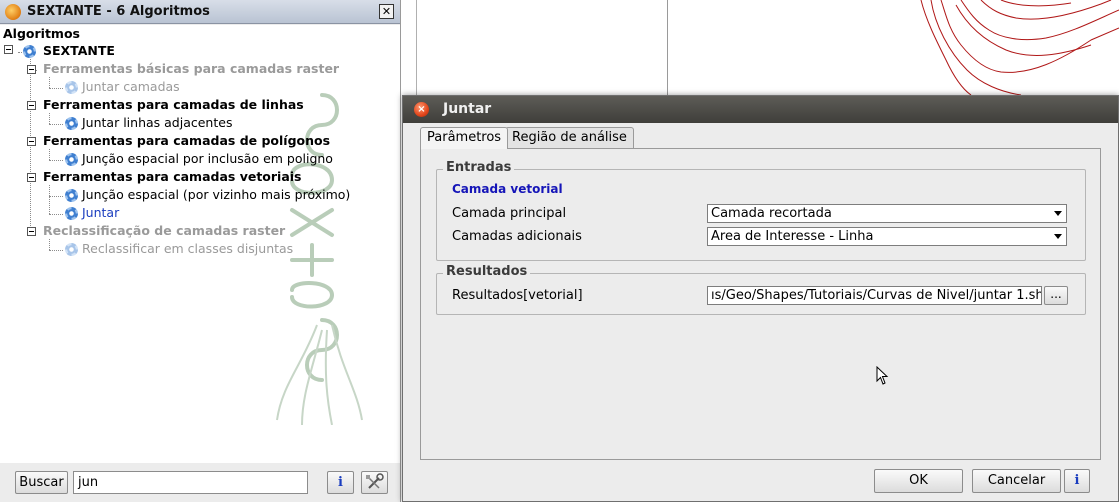  What do you see at coordinates (918, 481) in the screenshot?
I see `ok-button: OK` at bounding box center [918, 481].